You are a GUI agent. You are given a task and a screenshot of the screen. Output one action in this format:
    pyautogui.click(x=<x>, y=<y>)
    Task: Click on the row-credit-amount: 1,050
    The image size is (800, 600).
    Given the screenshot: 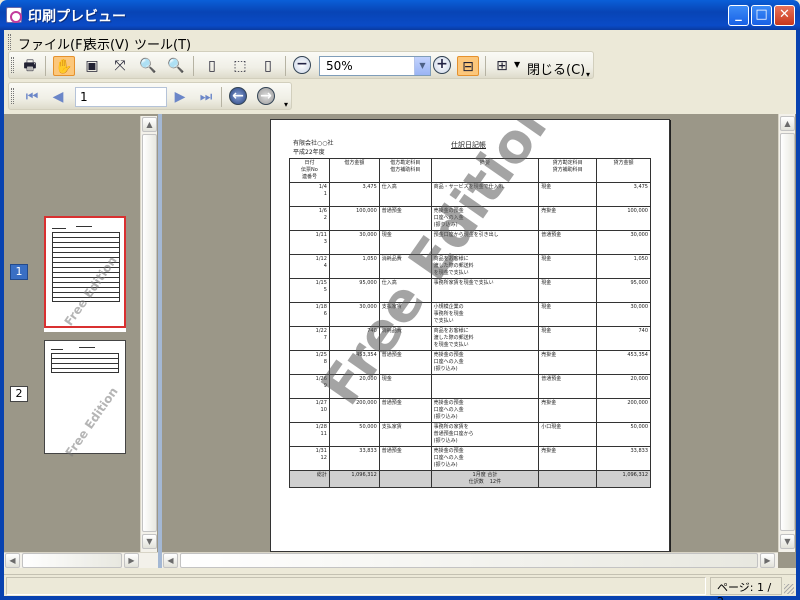 What is the action you would take?
    pyautogui.click(x=623, y=266)
    